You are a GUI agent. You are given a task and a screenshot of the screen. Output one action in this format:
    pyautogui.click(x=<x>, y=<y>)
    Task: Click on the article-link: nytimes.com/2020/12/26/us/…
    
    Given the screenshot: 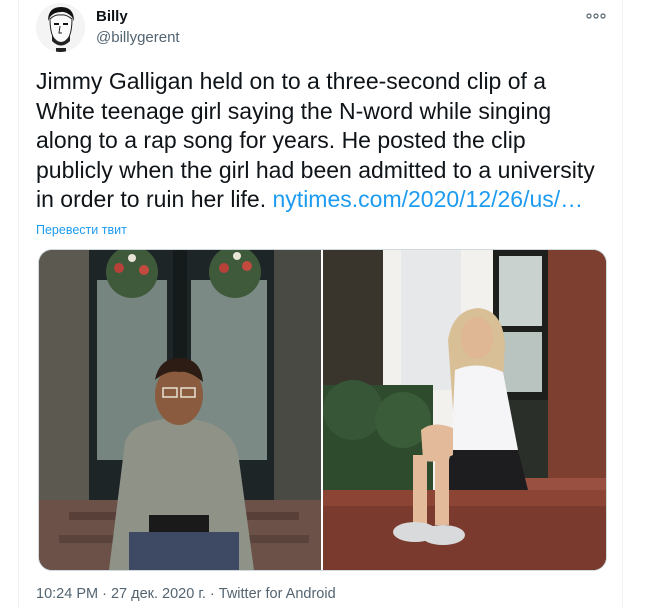 What is the action you would take?
    pyautogui.click(x=428, y=199)
    